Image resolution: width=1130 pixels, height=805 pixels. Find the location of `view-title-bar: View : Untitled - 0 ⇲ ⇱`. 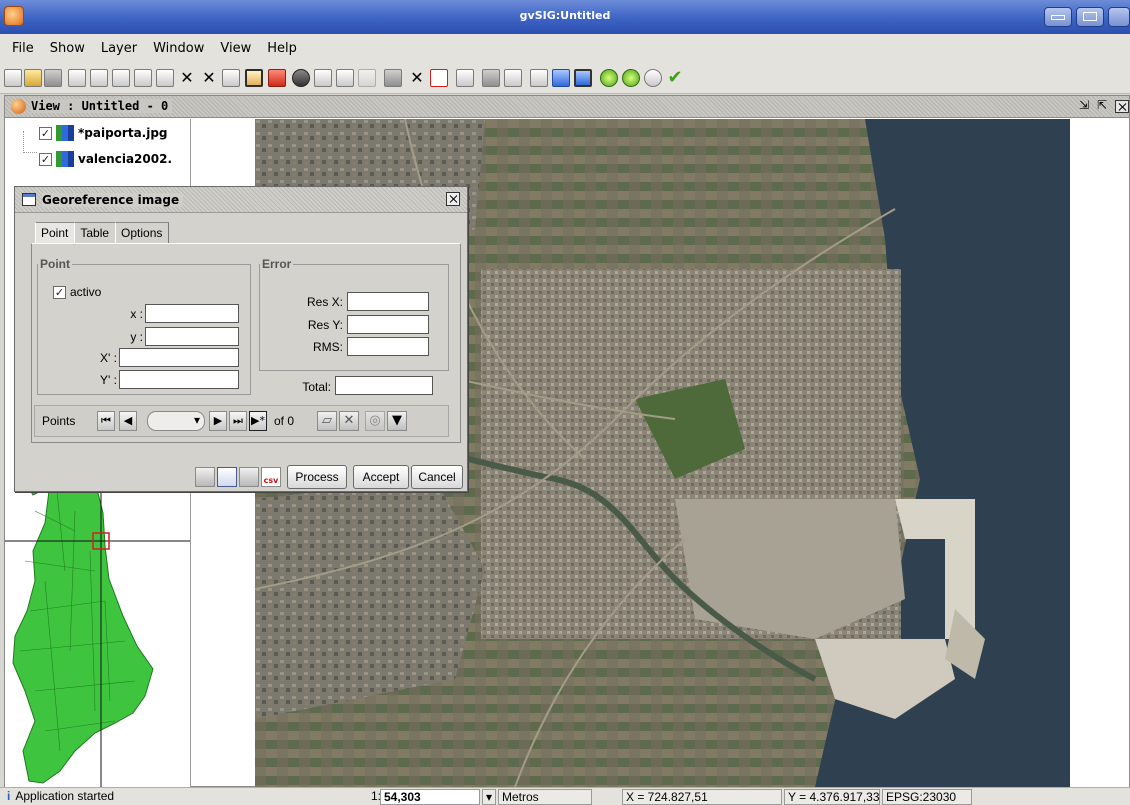

view-title-bar: View : Untitled - 0 ⇲ ⇱ is located at coordinates (567, 107).